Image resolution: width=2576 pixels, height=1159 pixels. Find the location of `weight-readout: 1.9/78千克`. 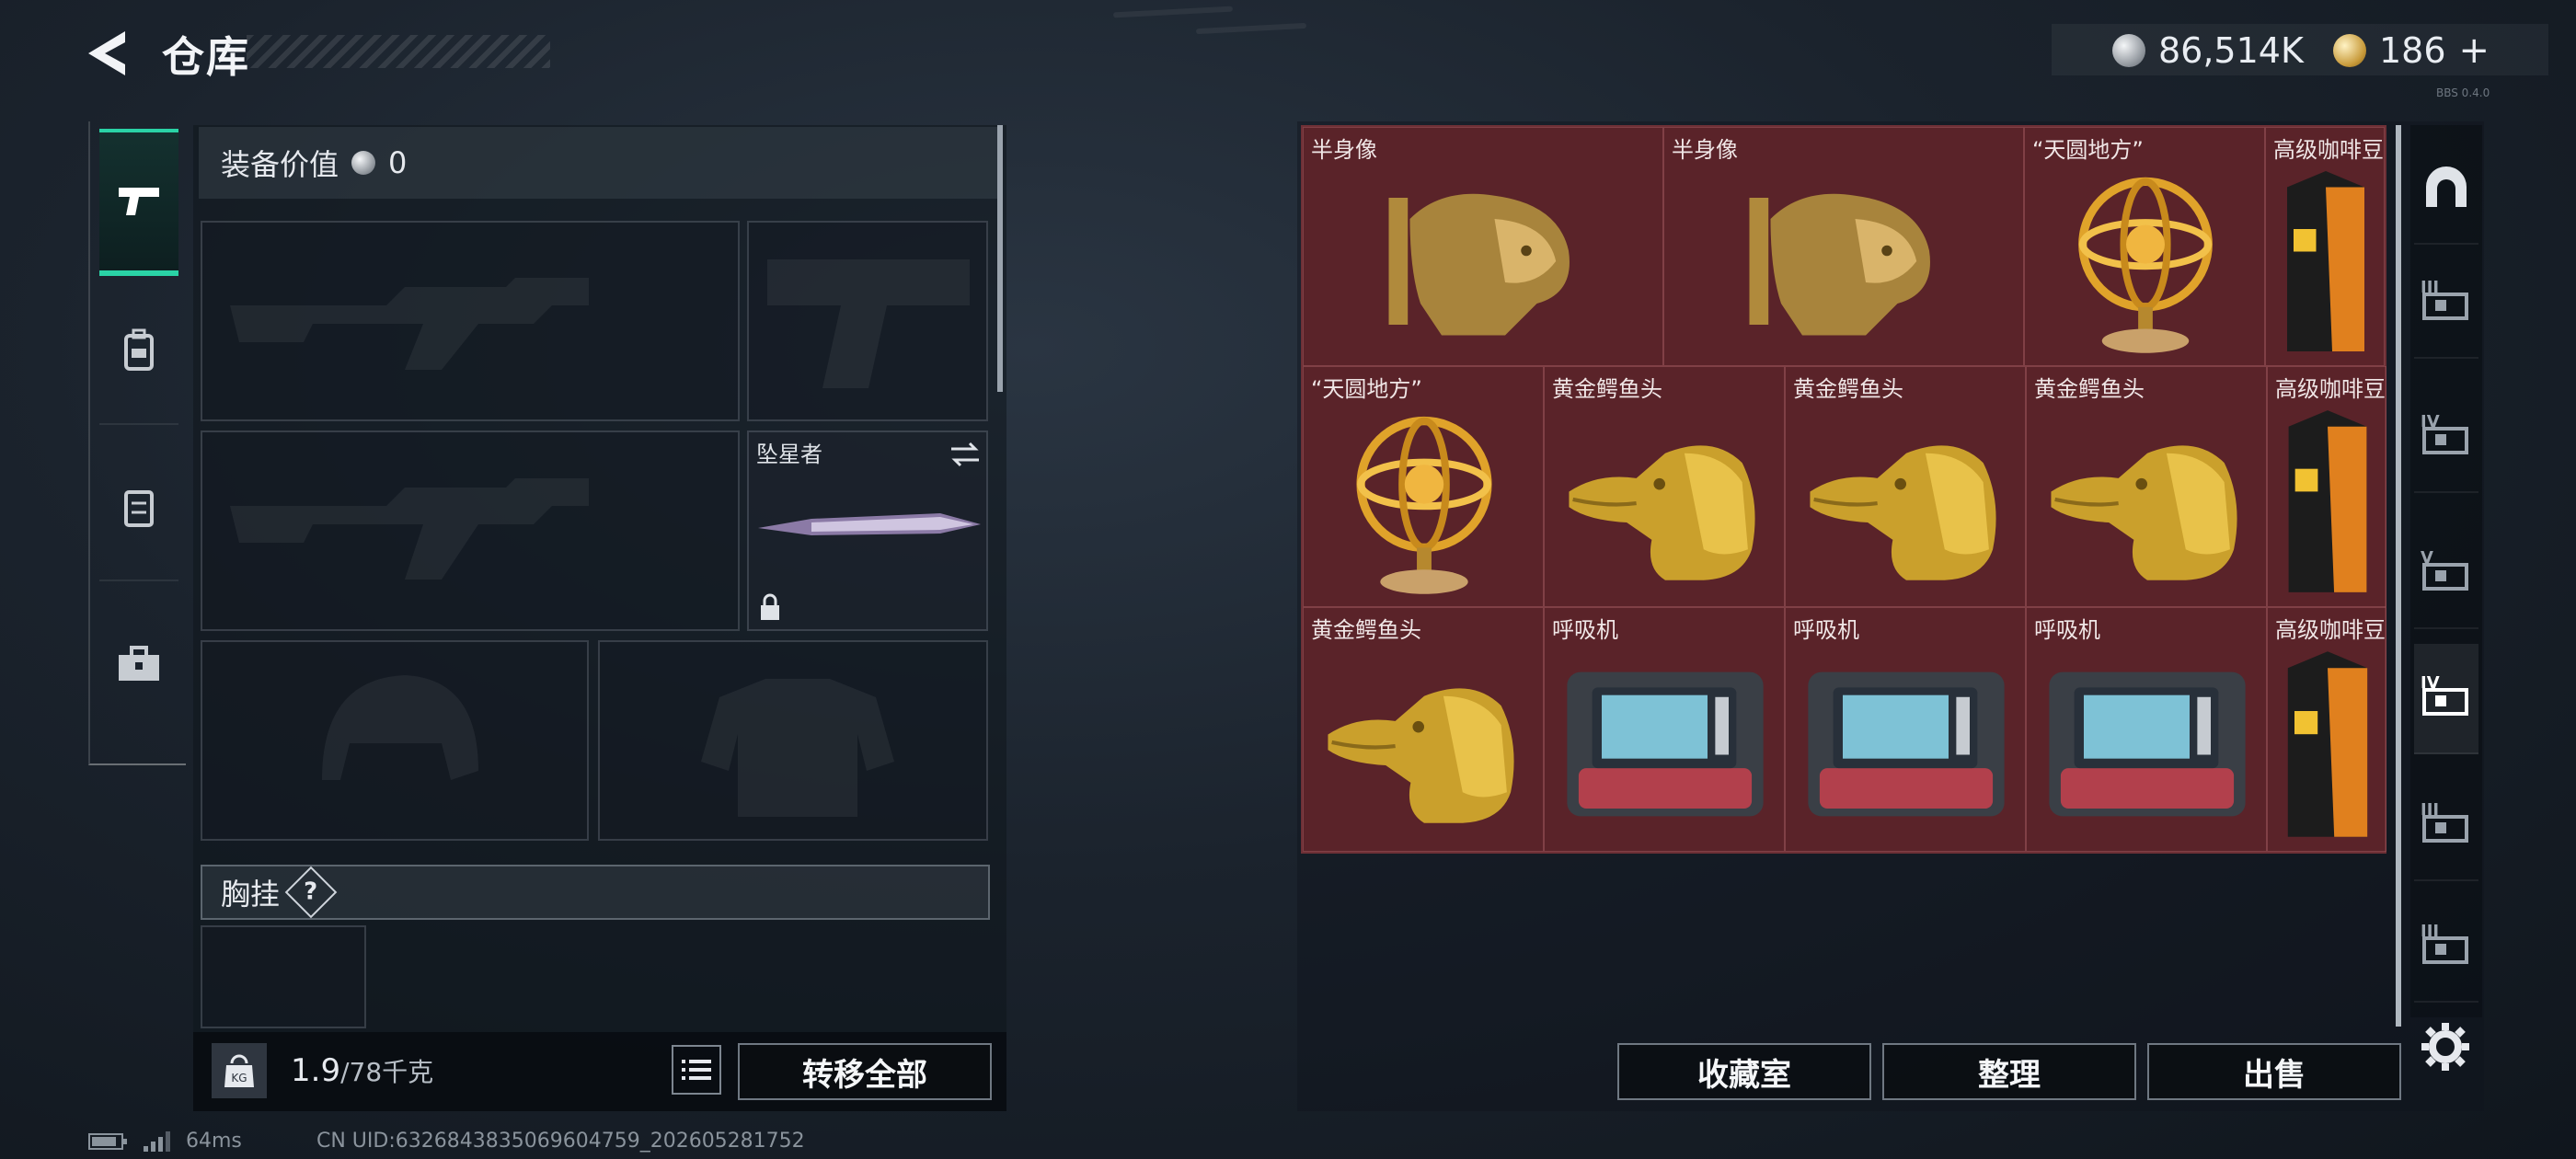

weight-readout: 1.9/78千克 is located at coordinates (362, 1070).